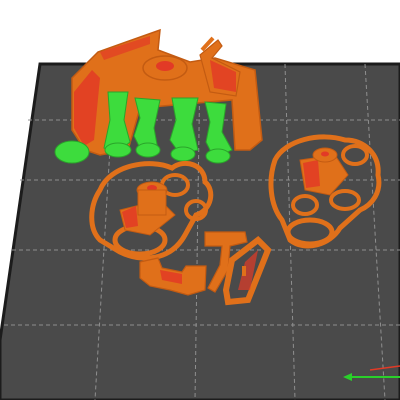 Image resolution: width=400 pixels, height=400 pixels. Describe the element at coordinates (244, 271) in the screenshot. I see `clip-tab` at that location.